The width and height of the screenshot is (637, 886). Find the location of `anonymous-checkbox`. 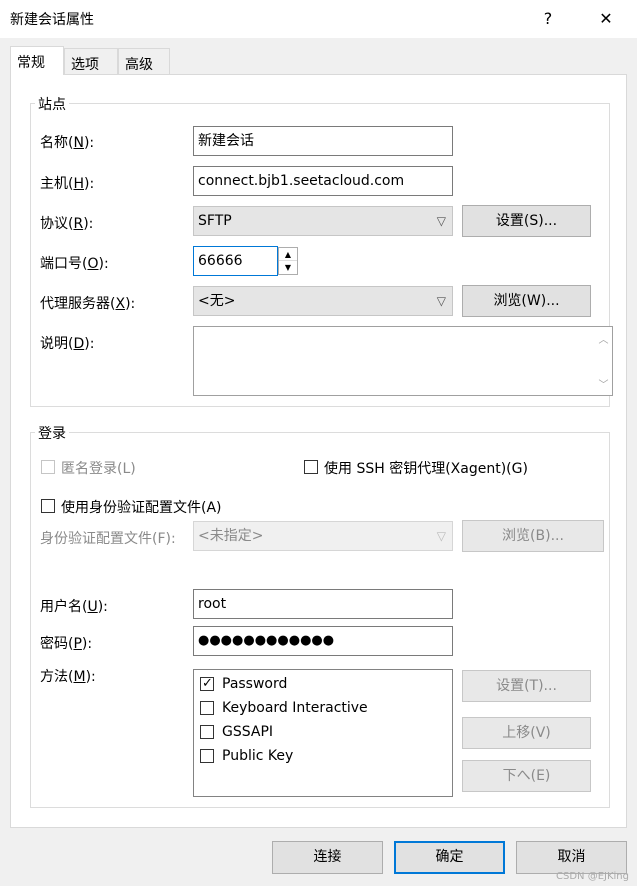

anonymous-checkbox is located at coordinates (48, 467).